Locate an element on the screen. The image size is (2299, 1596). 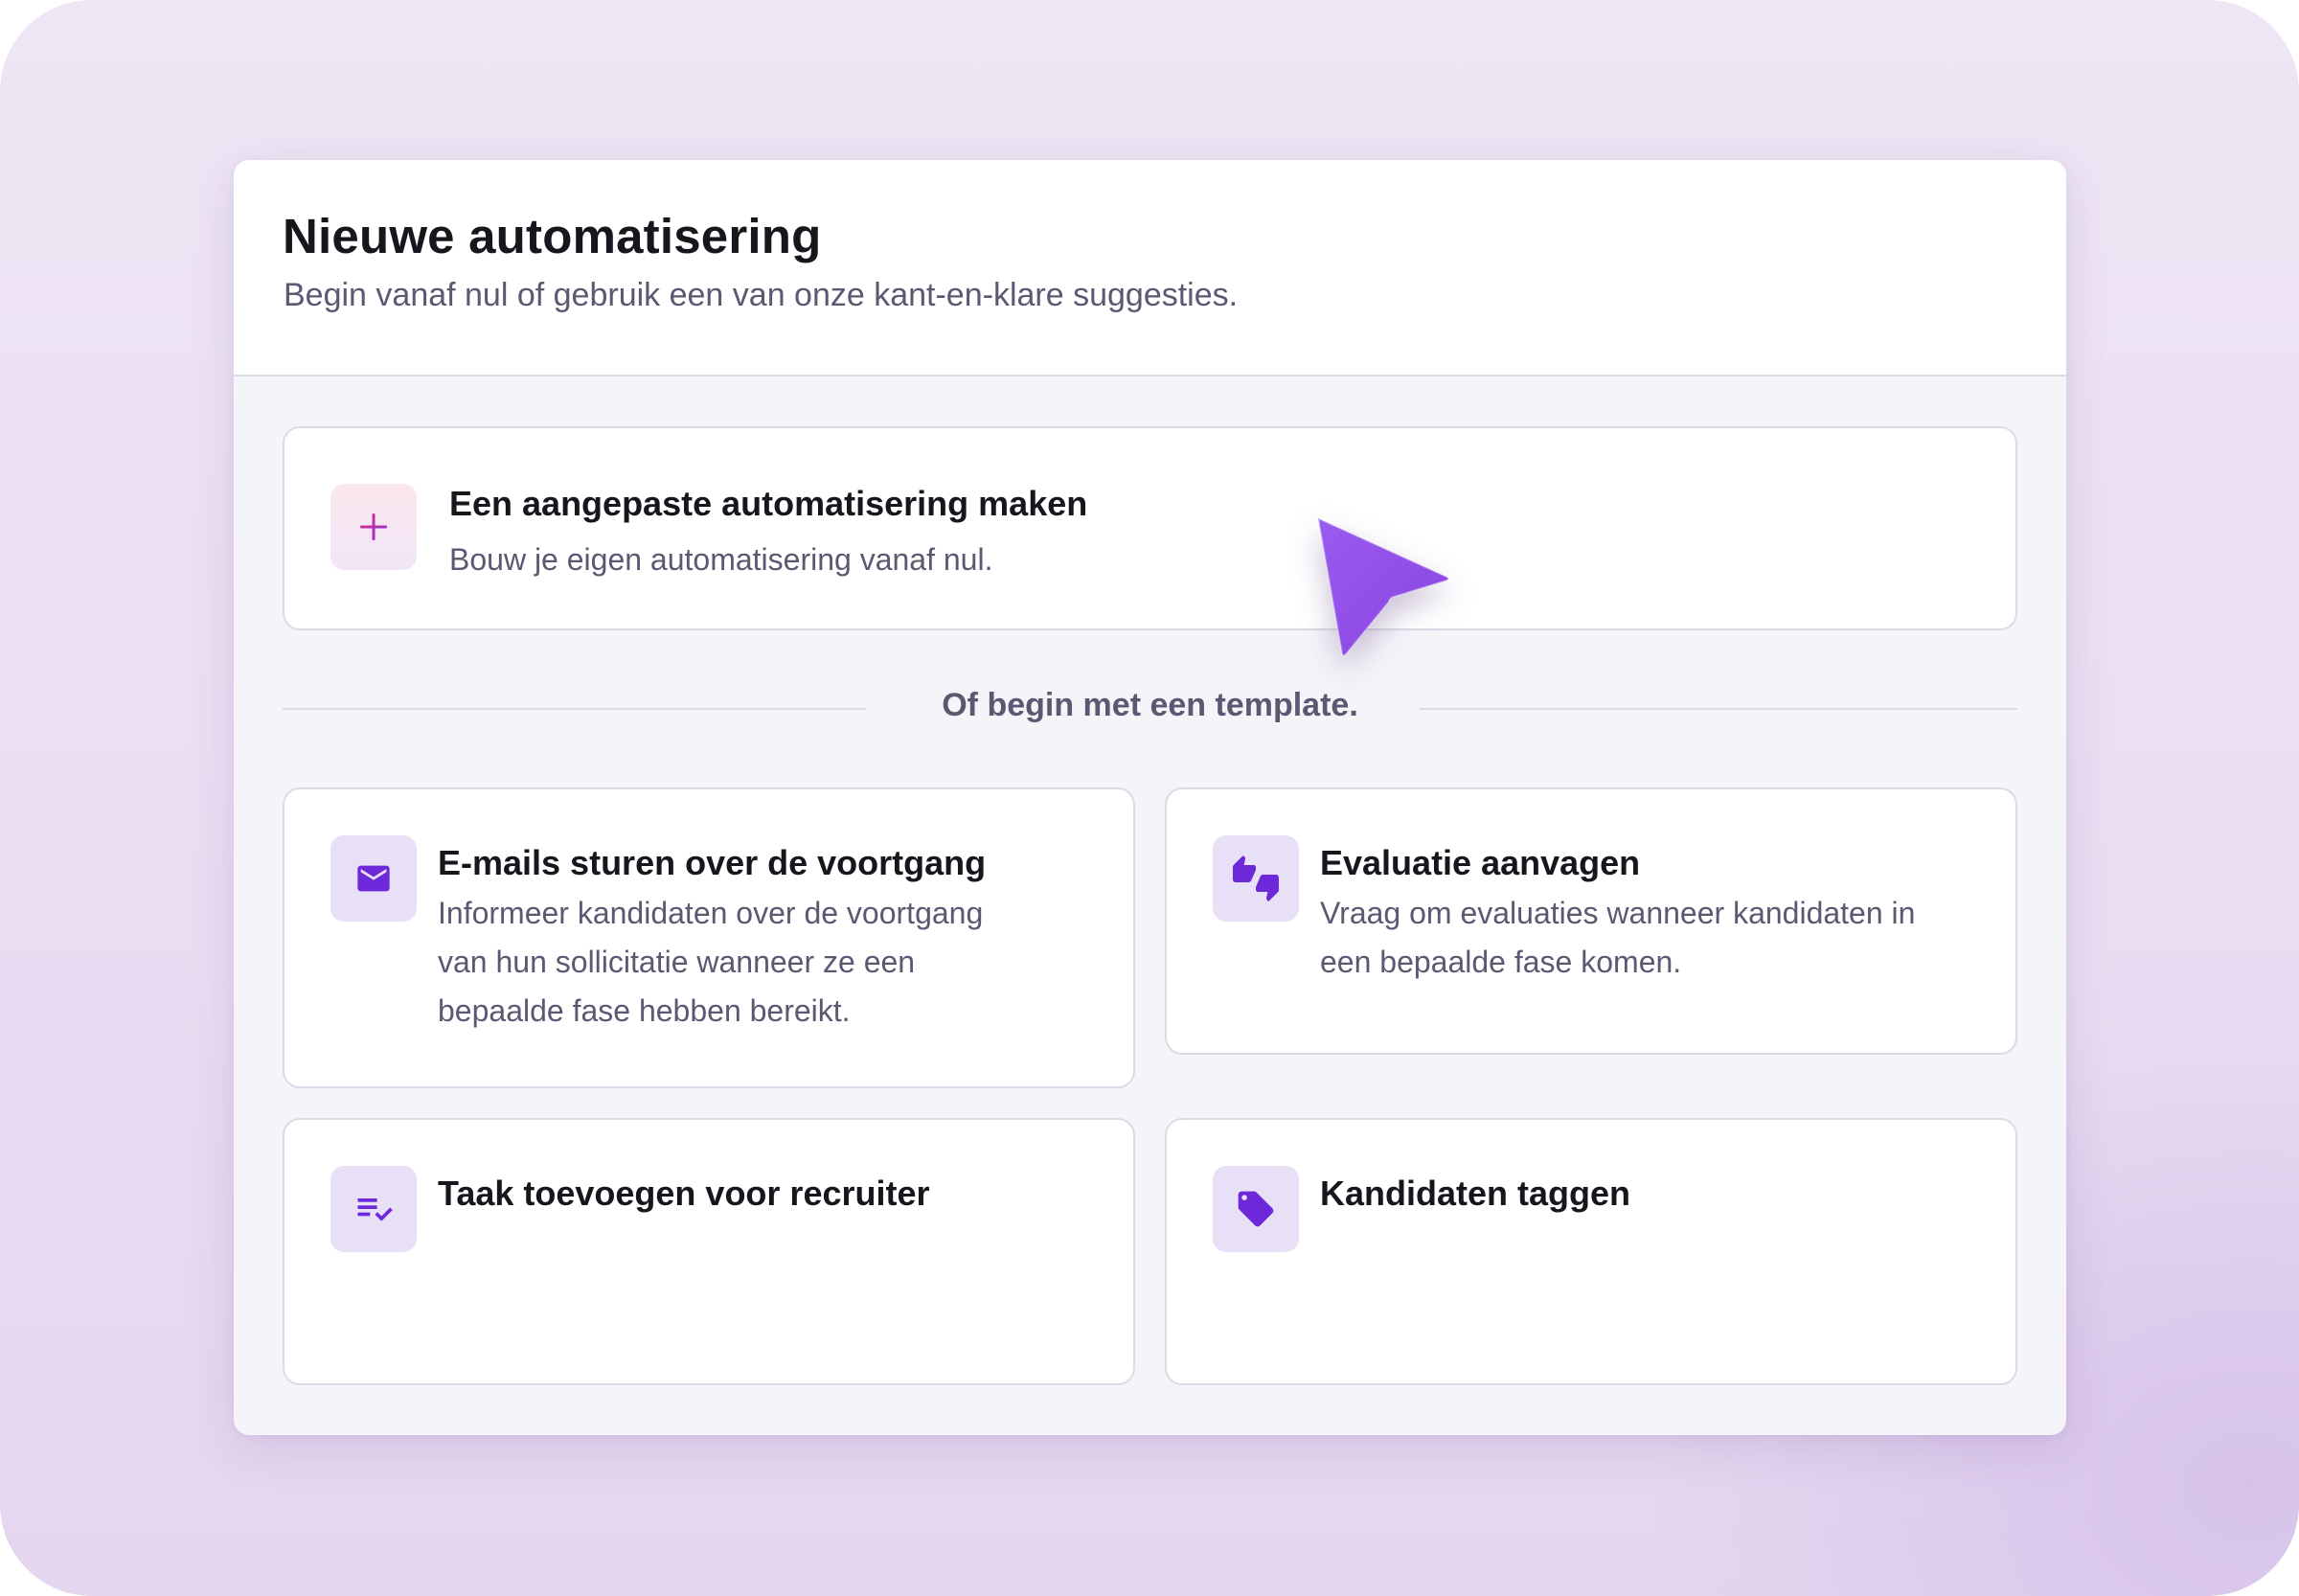
tag-icon is located at coordinates (1256, 1209).